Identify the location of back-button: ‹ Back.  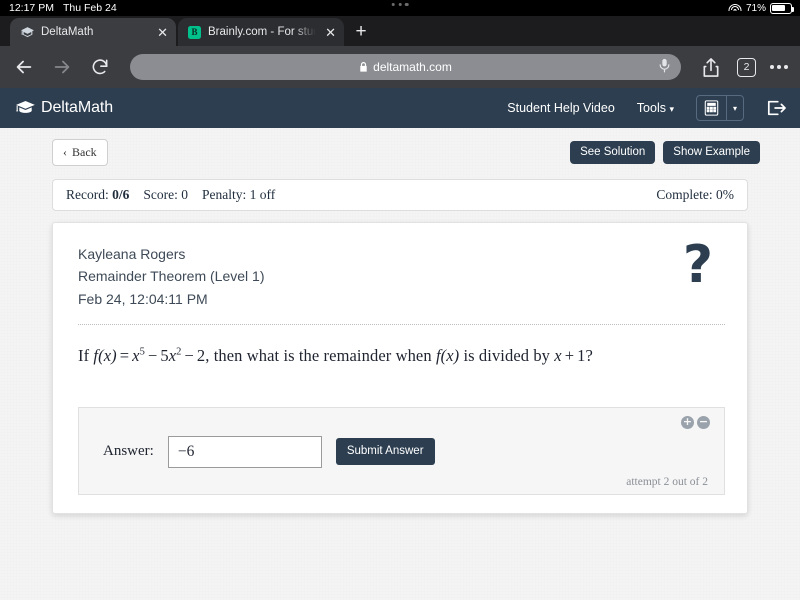
(80, 152).